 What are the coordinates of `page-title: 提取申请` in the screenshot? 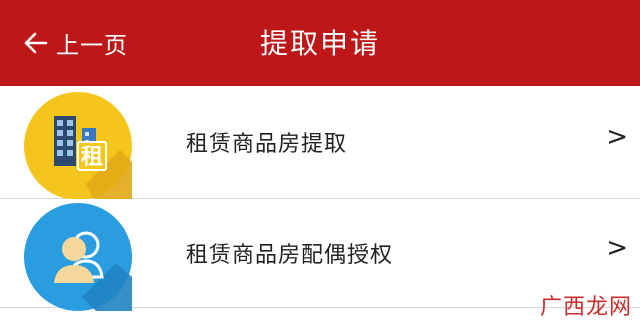 It's located at (319, 43).